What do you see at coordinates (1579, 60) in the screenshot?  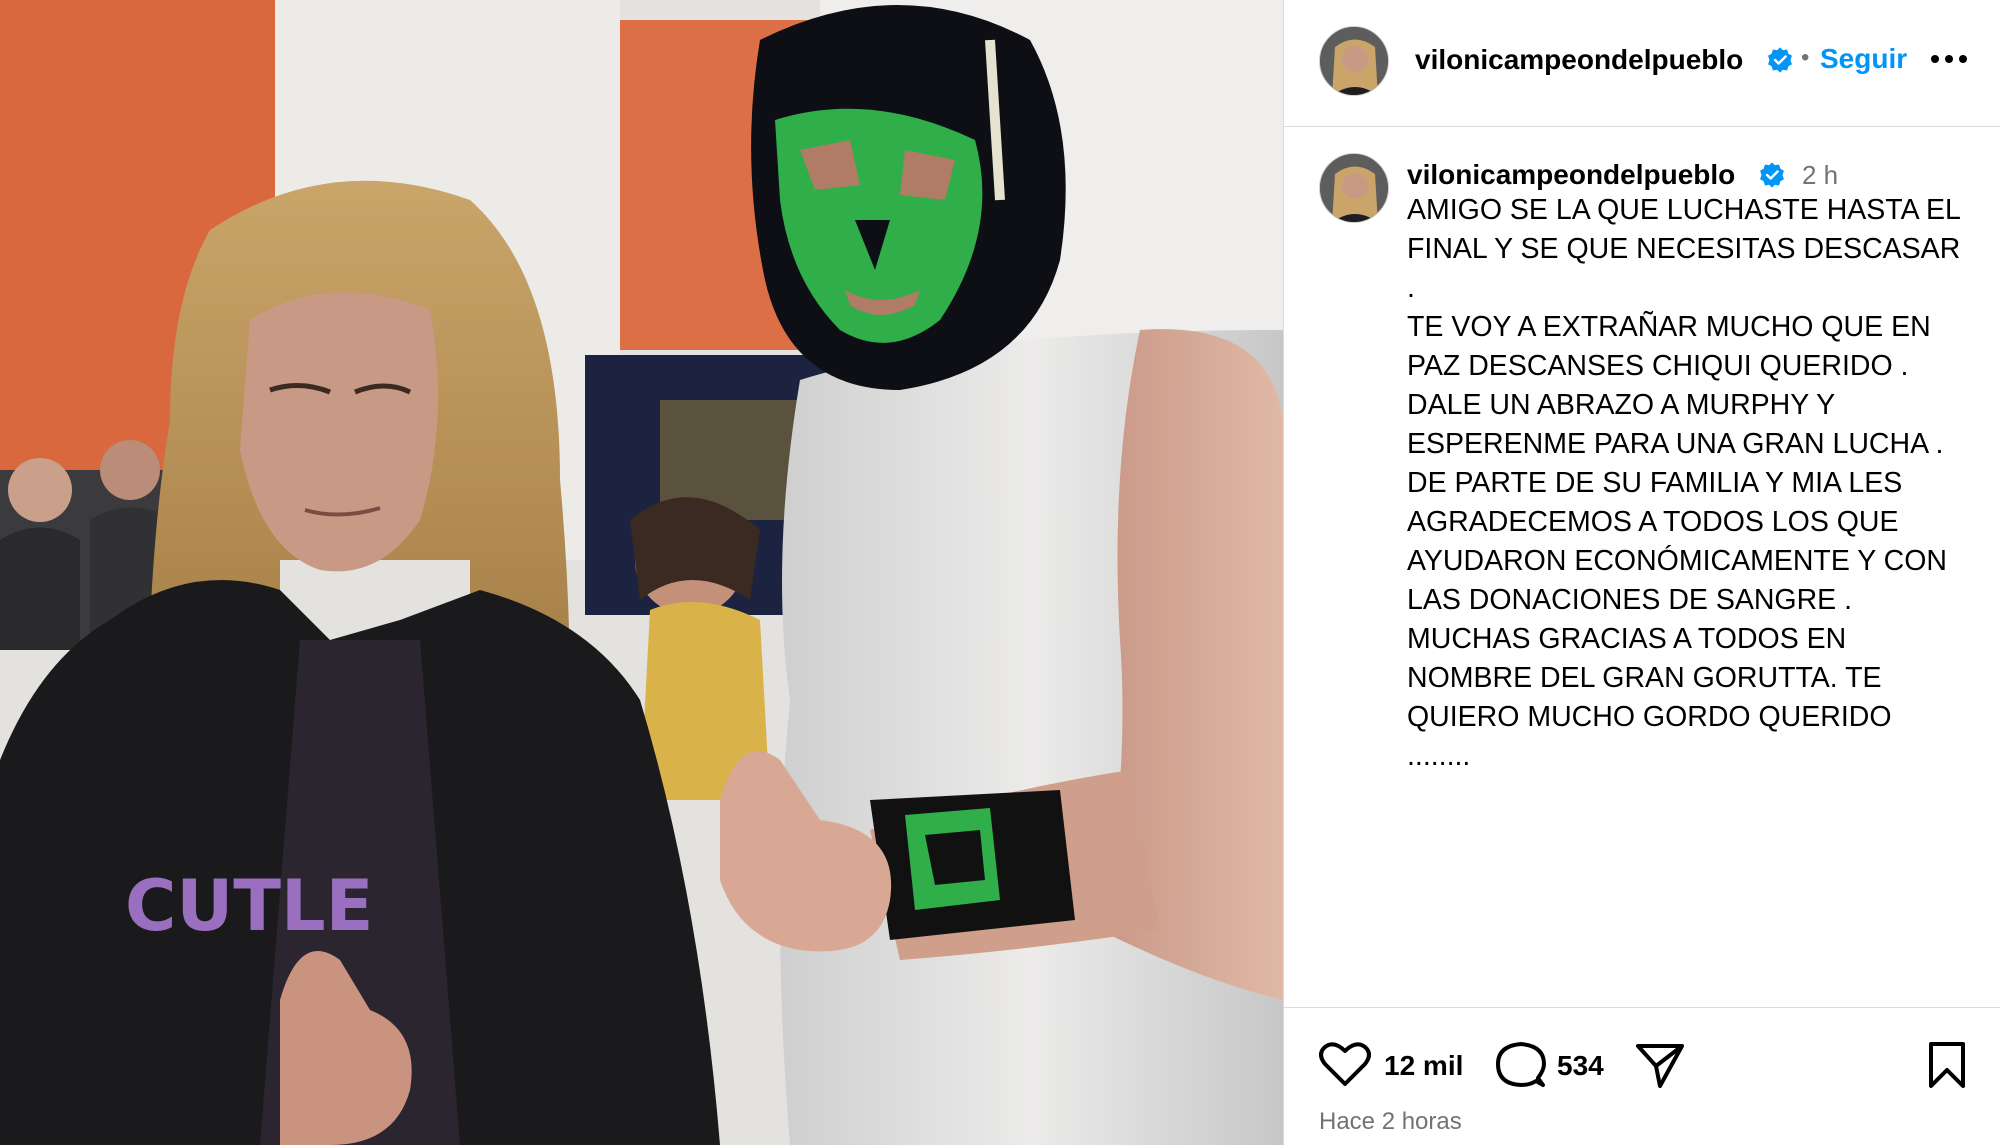 I see `username-link: vilonicampeondelpueblo` at bounding box center [1579, 60].